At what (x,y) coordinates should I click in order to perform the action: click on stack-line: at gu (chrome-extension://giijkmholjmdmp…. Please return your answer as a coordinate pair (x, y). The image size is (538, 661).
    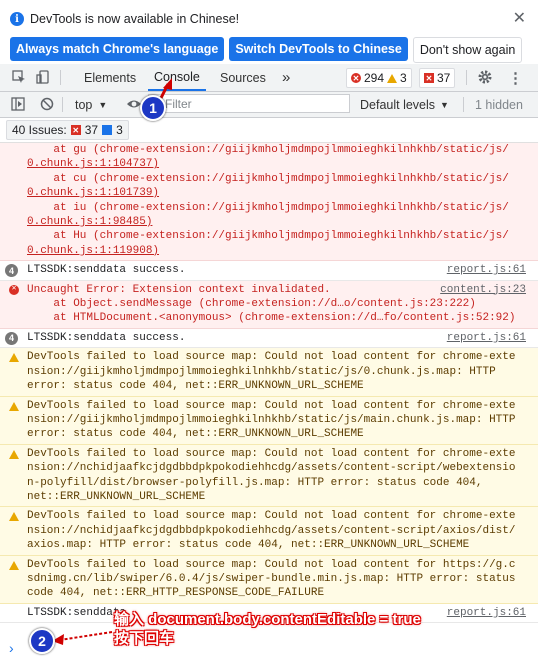
    Looking at the image, I should click on (268, 150).